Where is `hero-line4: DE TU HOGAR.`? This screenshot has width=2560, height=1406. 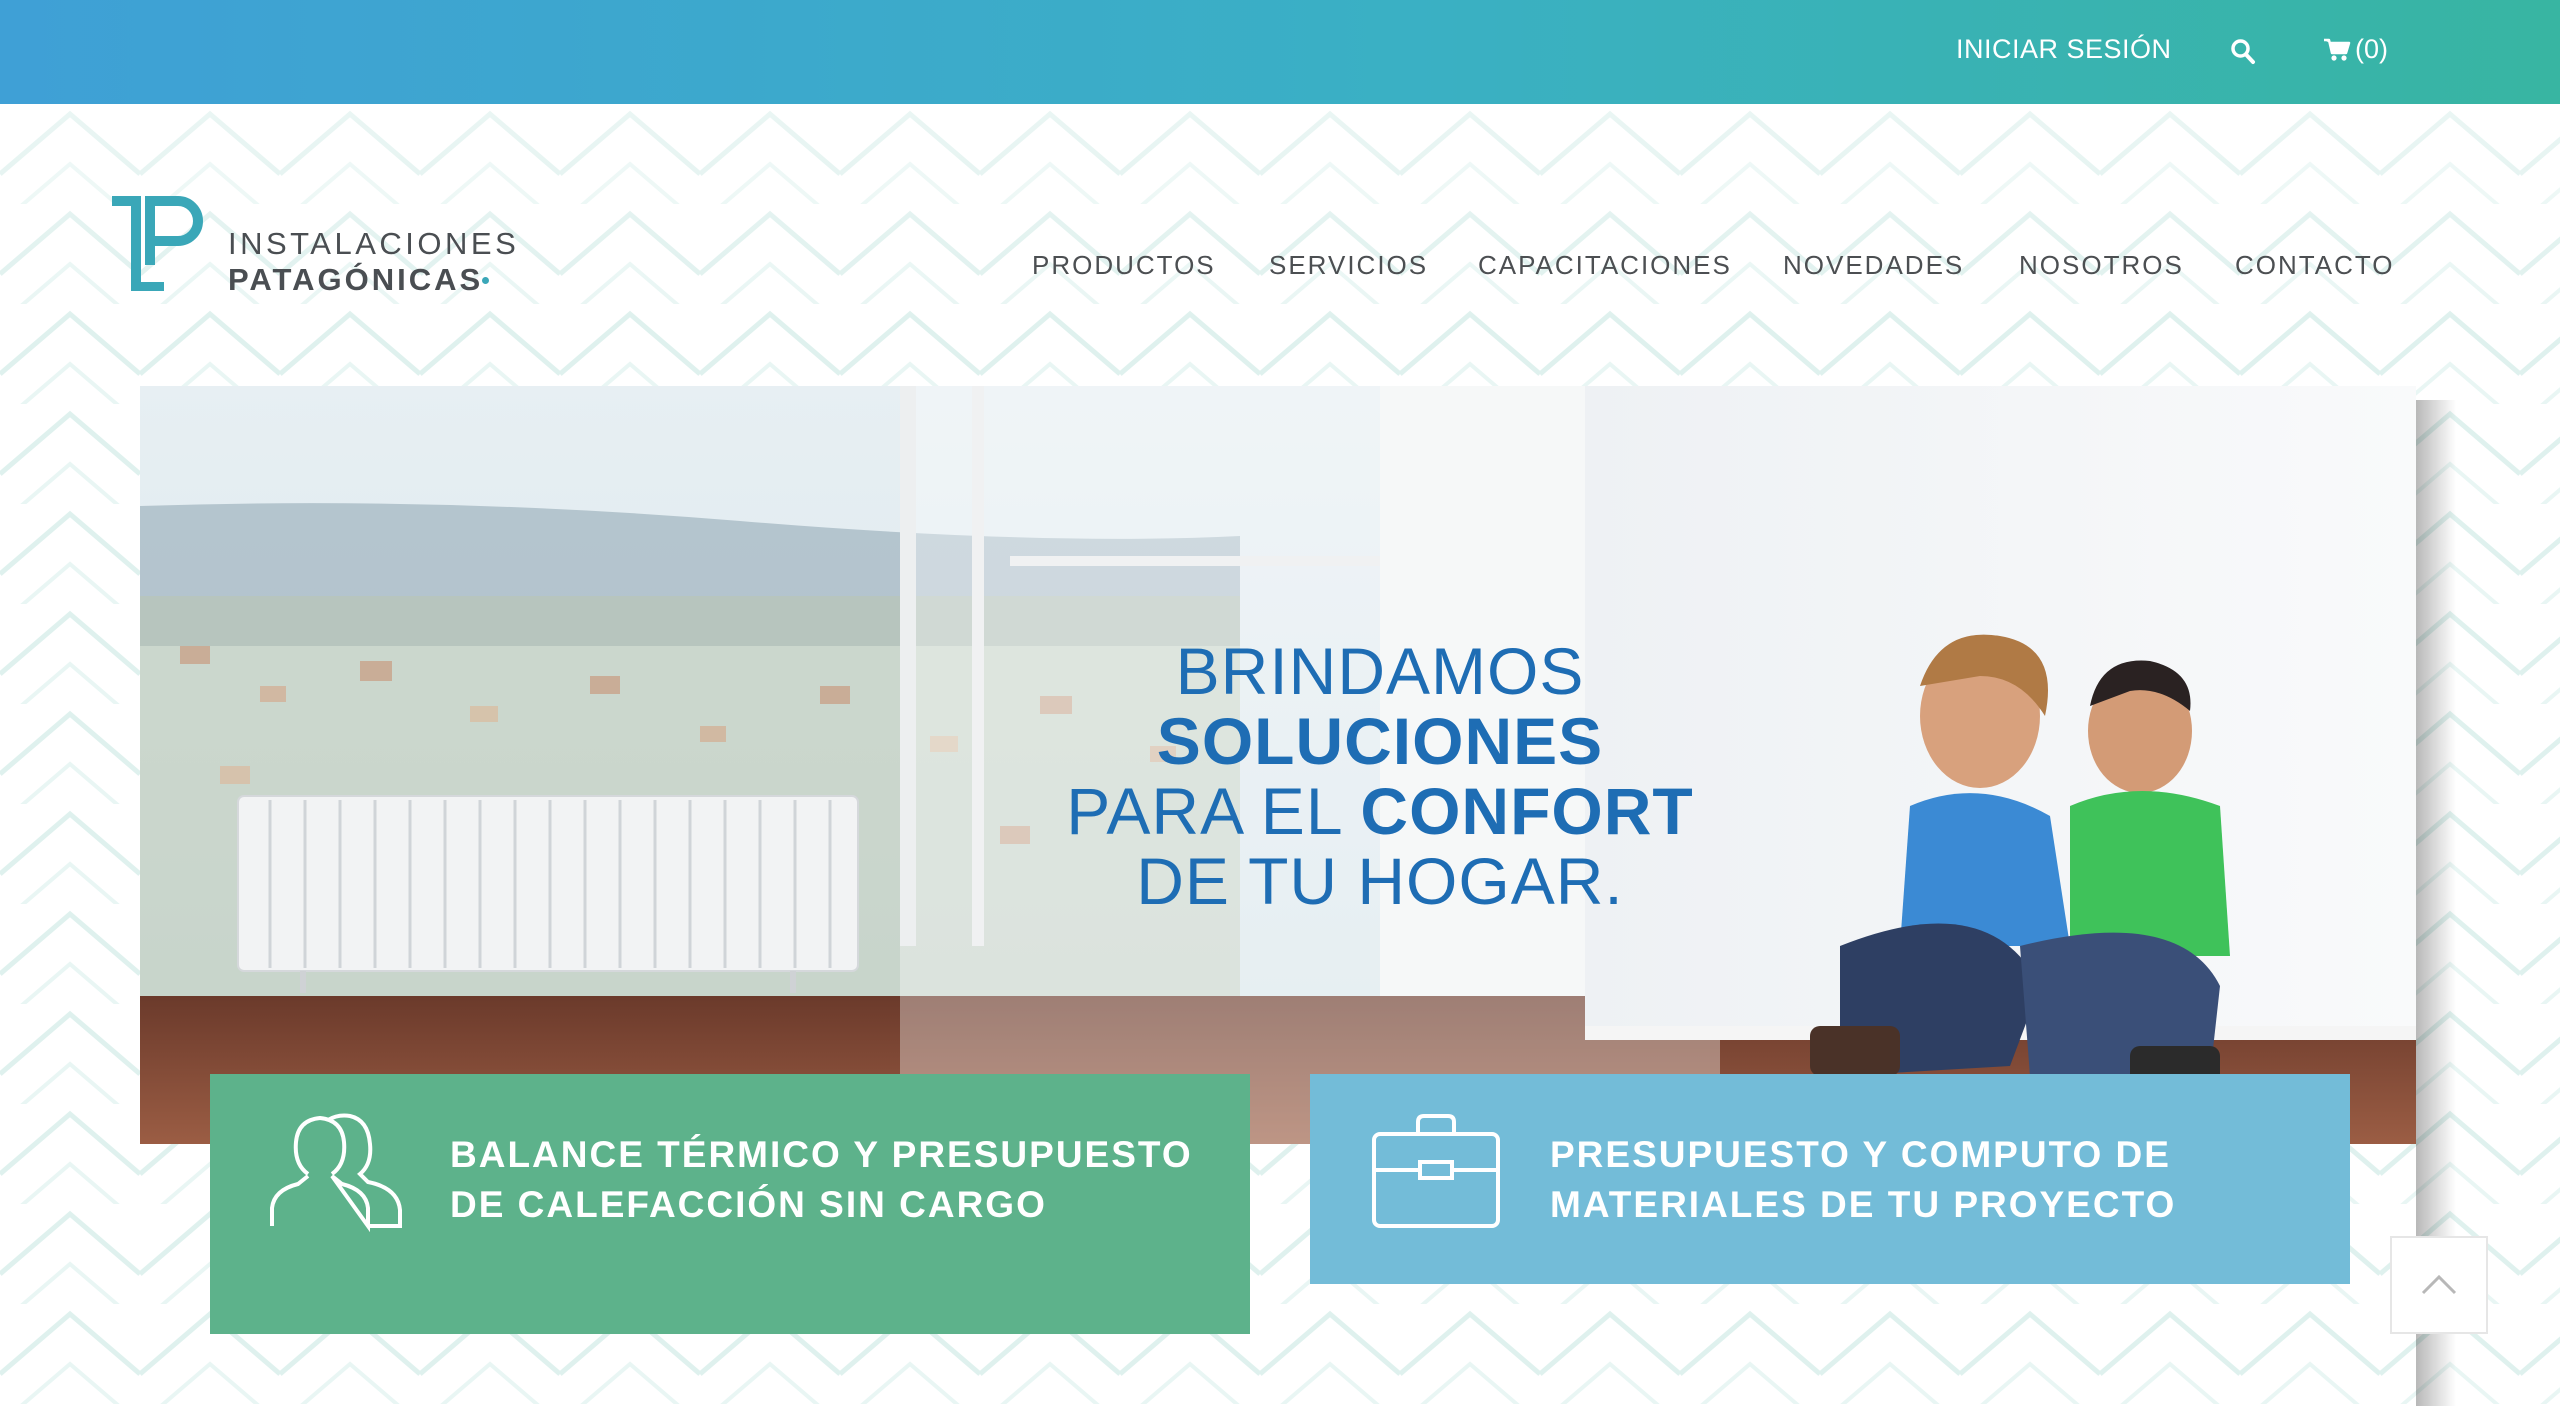
hero-line4: DE TU HOGAR. is located at coordinates (1380, 881).